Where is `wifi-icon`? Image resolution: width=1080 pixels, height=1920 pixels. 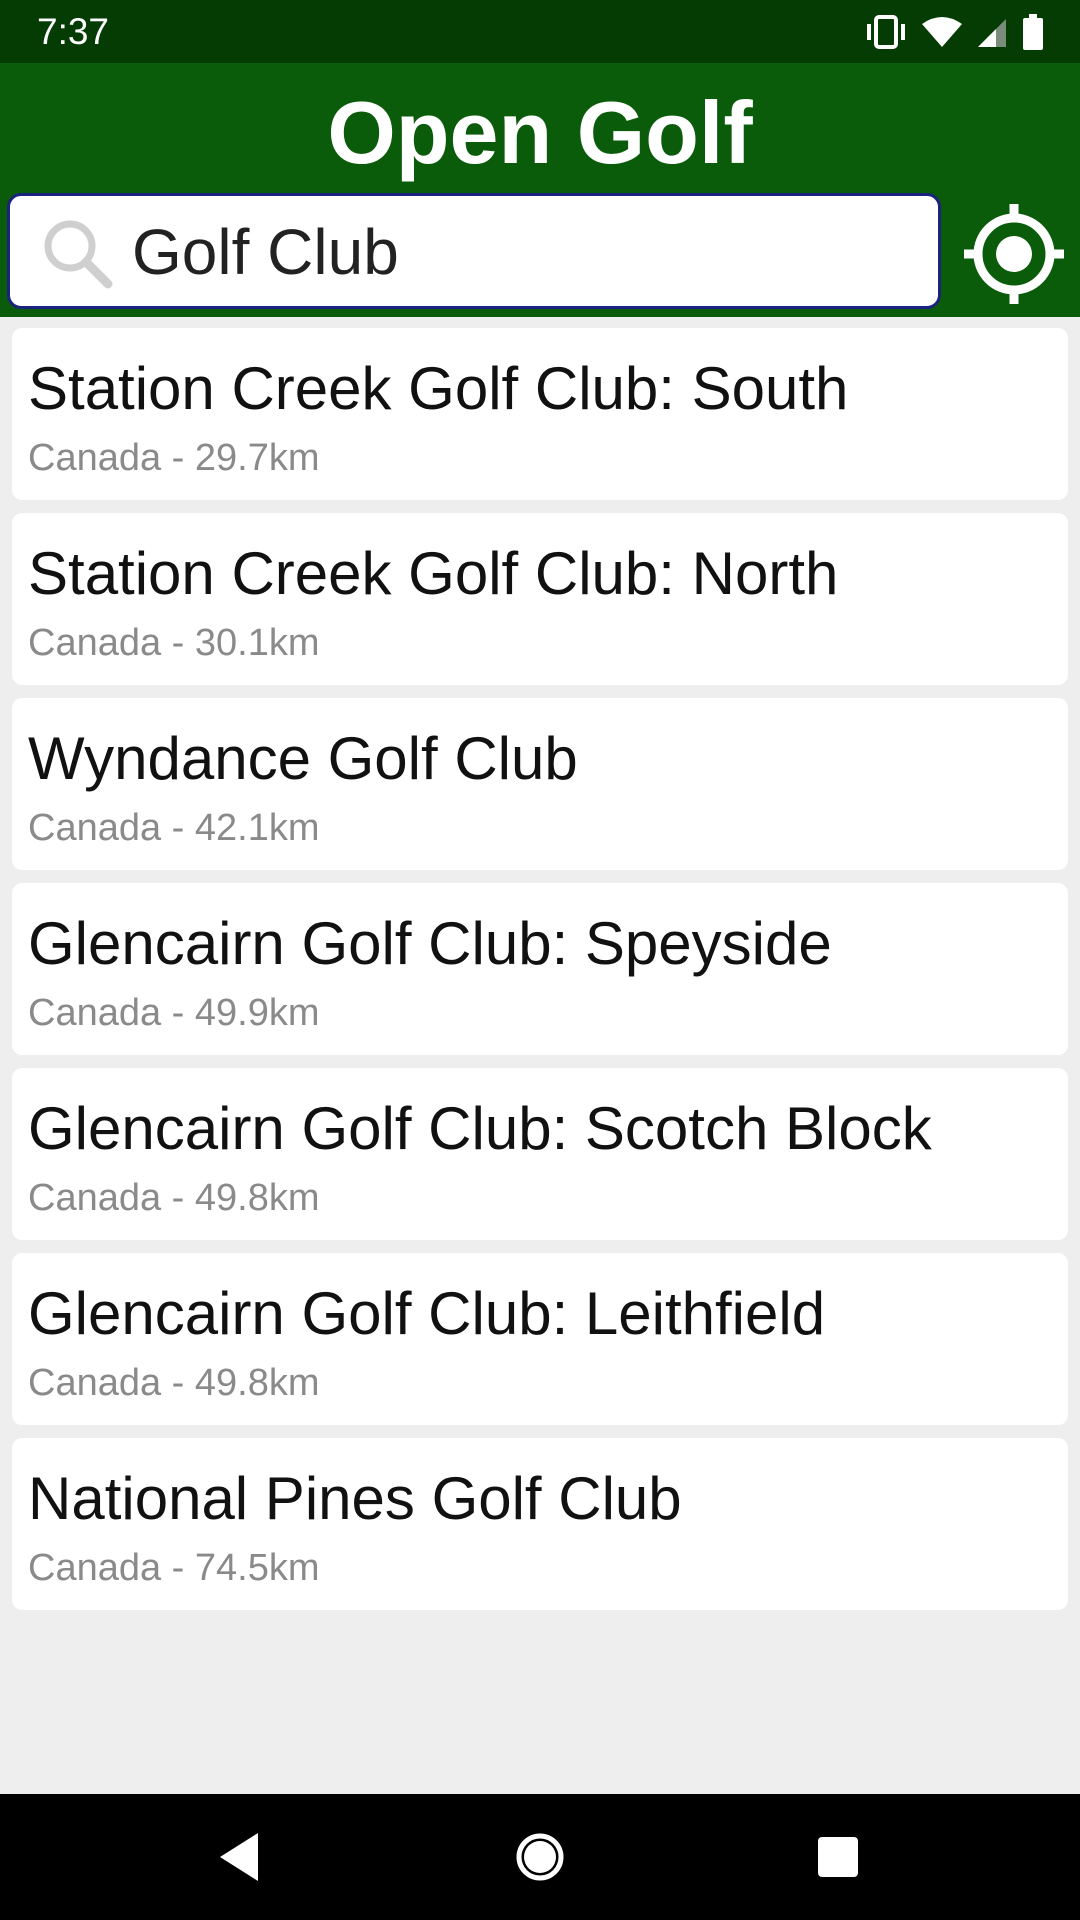 wifi-icon is located at coordinates (942, 32).